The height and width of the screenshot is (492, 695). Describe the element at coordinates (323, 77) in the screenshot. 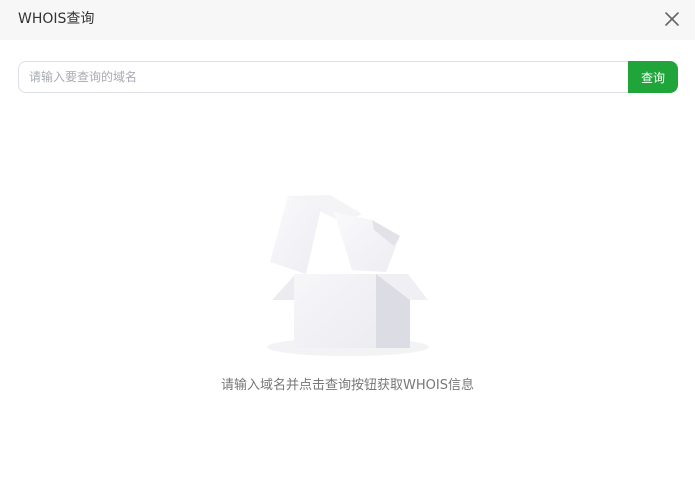

I see `domain-search-input` at that location.